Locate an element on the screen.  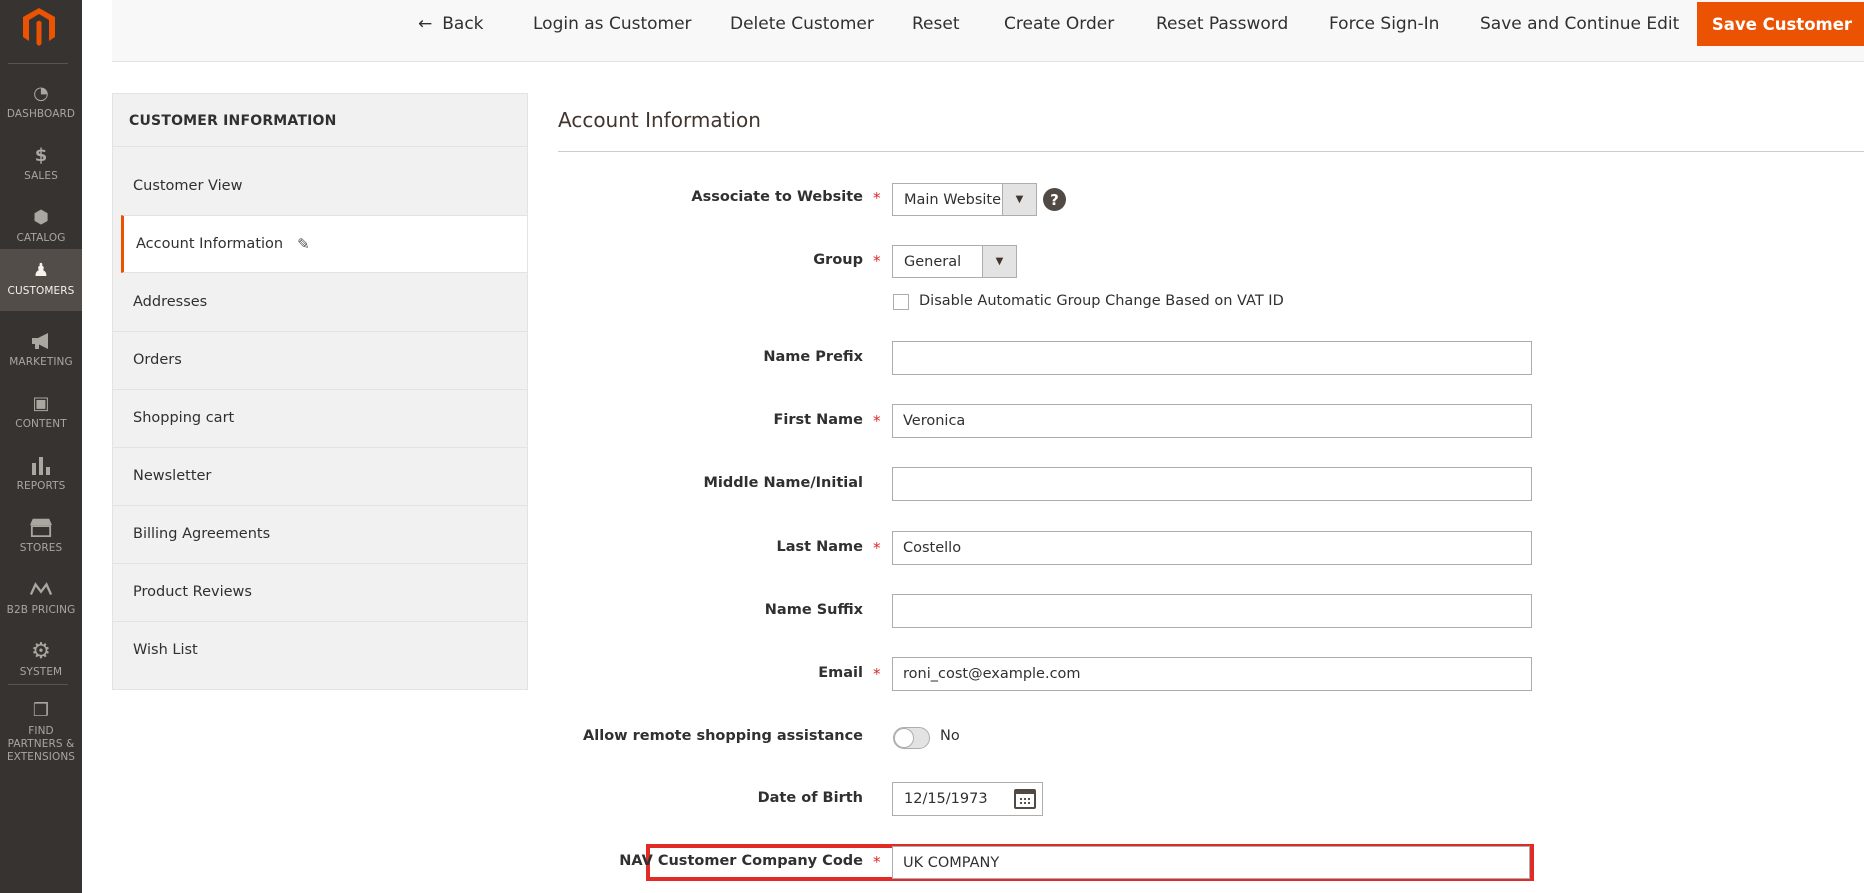
disable-group-change-checkbox is located at coordinates (901, 302).